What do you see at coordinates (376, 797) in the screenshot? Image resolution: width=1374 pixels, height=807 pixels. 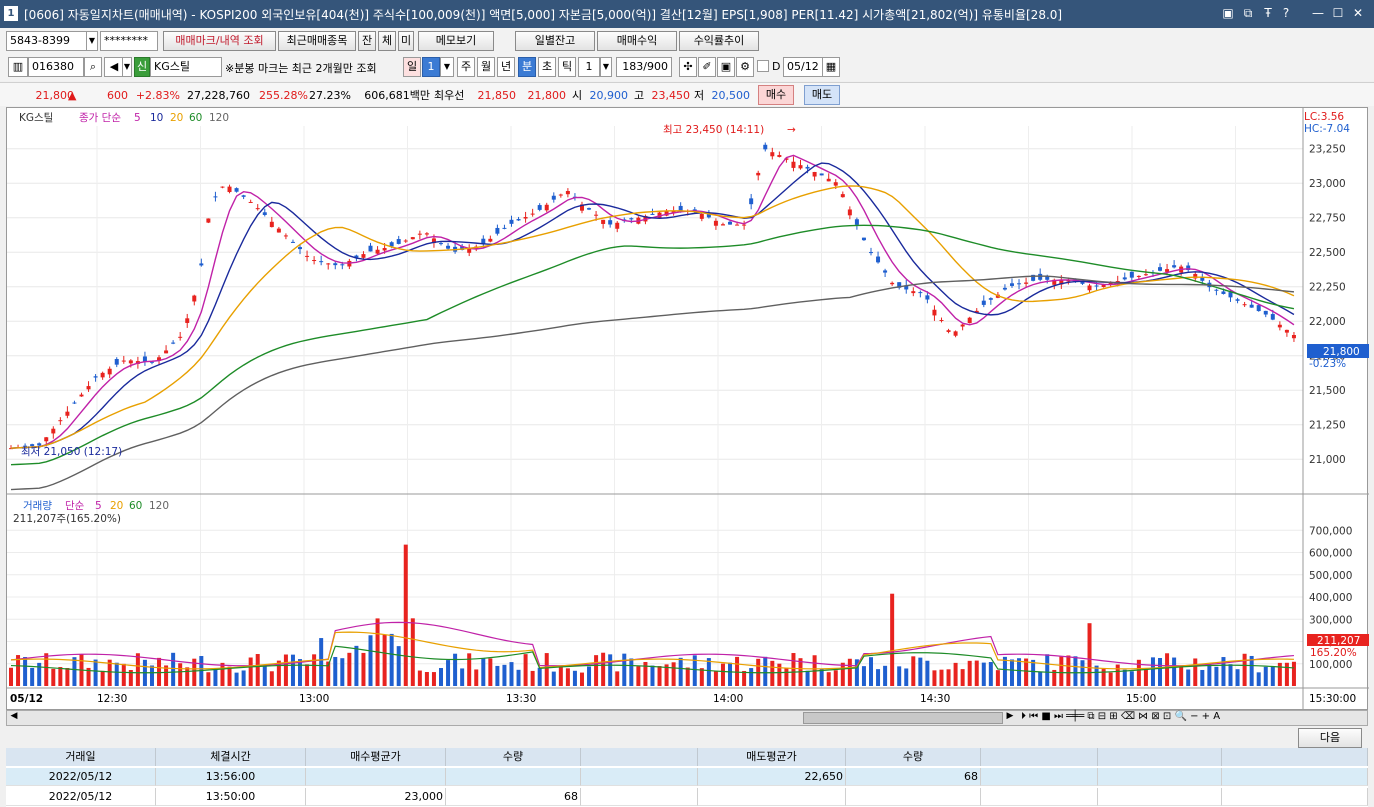 I see `table-cell: 23,000` at bounding box center [376, 797].